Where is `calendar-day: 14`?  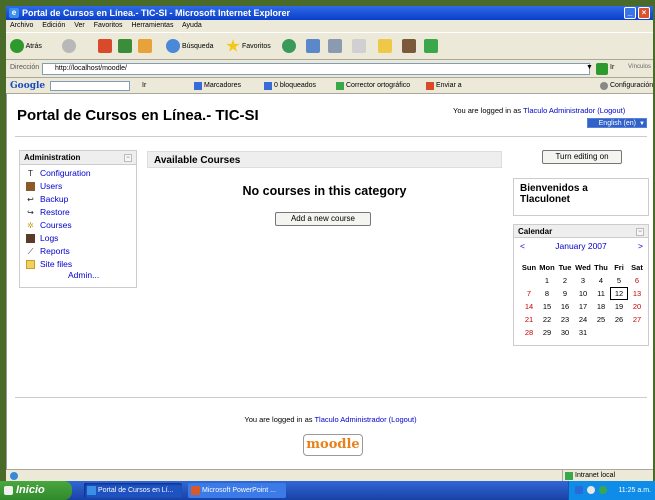 calendar-day: 14 is located at coordinates (529, 306).